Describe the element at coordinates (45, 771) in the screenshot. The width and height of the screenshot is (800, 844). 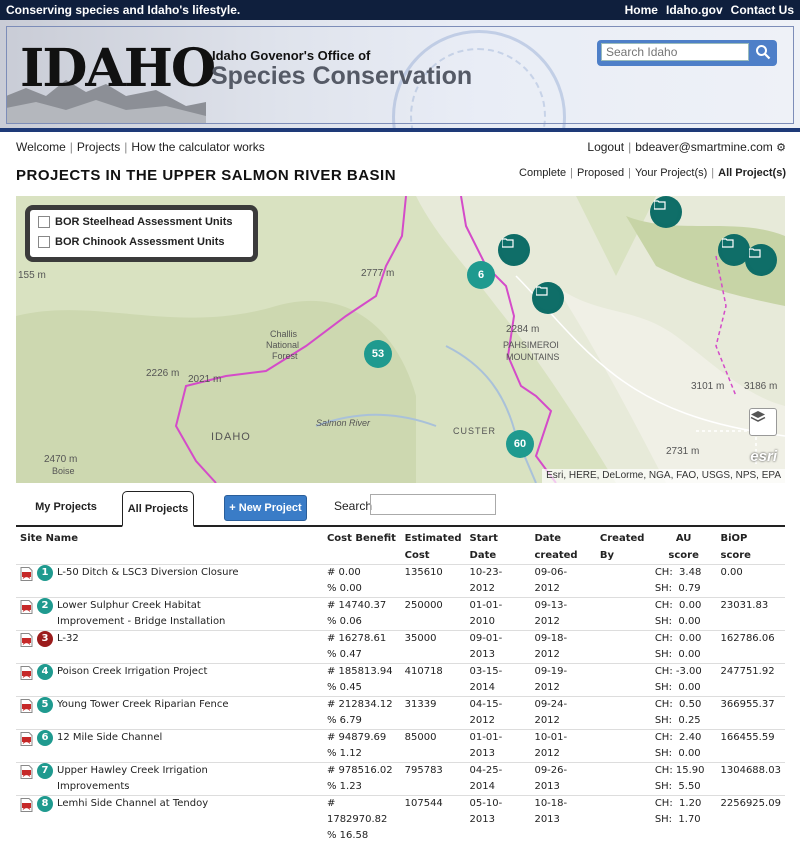
I see `project-number-badge: 7` at that location.